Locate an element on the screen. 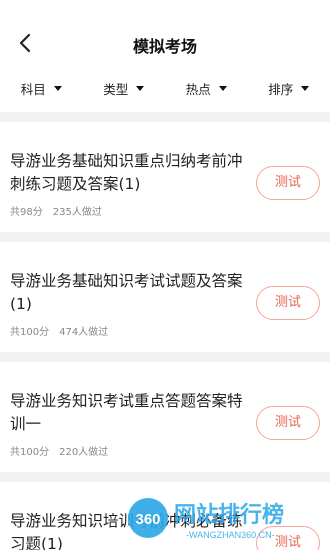 This screenshot has width=330, height=550. filter-sort: 排序 is located at coordinates (289, 88).